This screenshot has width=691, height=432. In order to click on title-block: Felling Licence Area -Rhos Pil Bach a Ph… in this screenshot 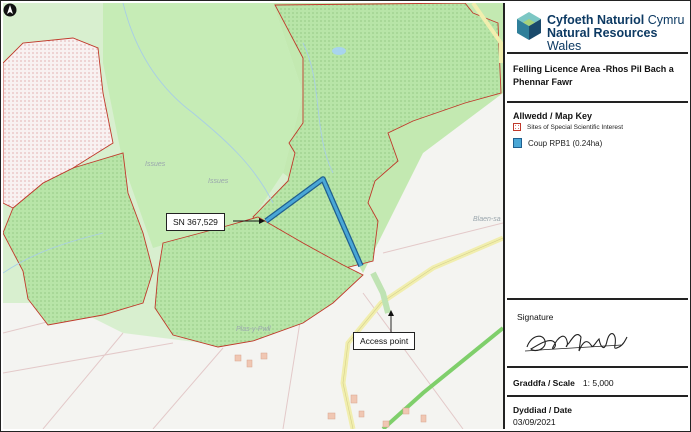, I will do `click(597, 78)`.